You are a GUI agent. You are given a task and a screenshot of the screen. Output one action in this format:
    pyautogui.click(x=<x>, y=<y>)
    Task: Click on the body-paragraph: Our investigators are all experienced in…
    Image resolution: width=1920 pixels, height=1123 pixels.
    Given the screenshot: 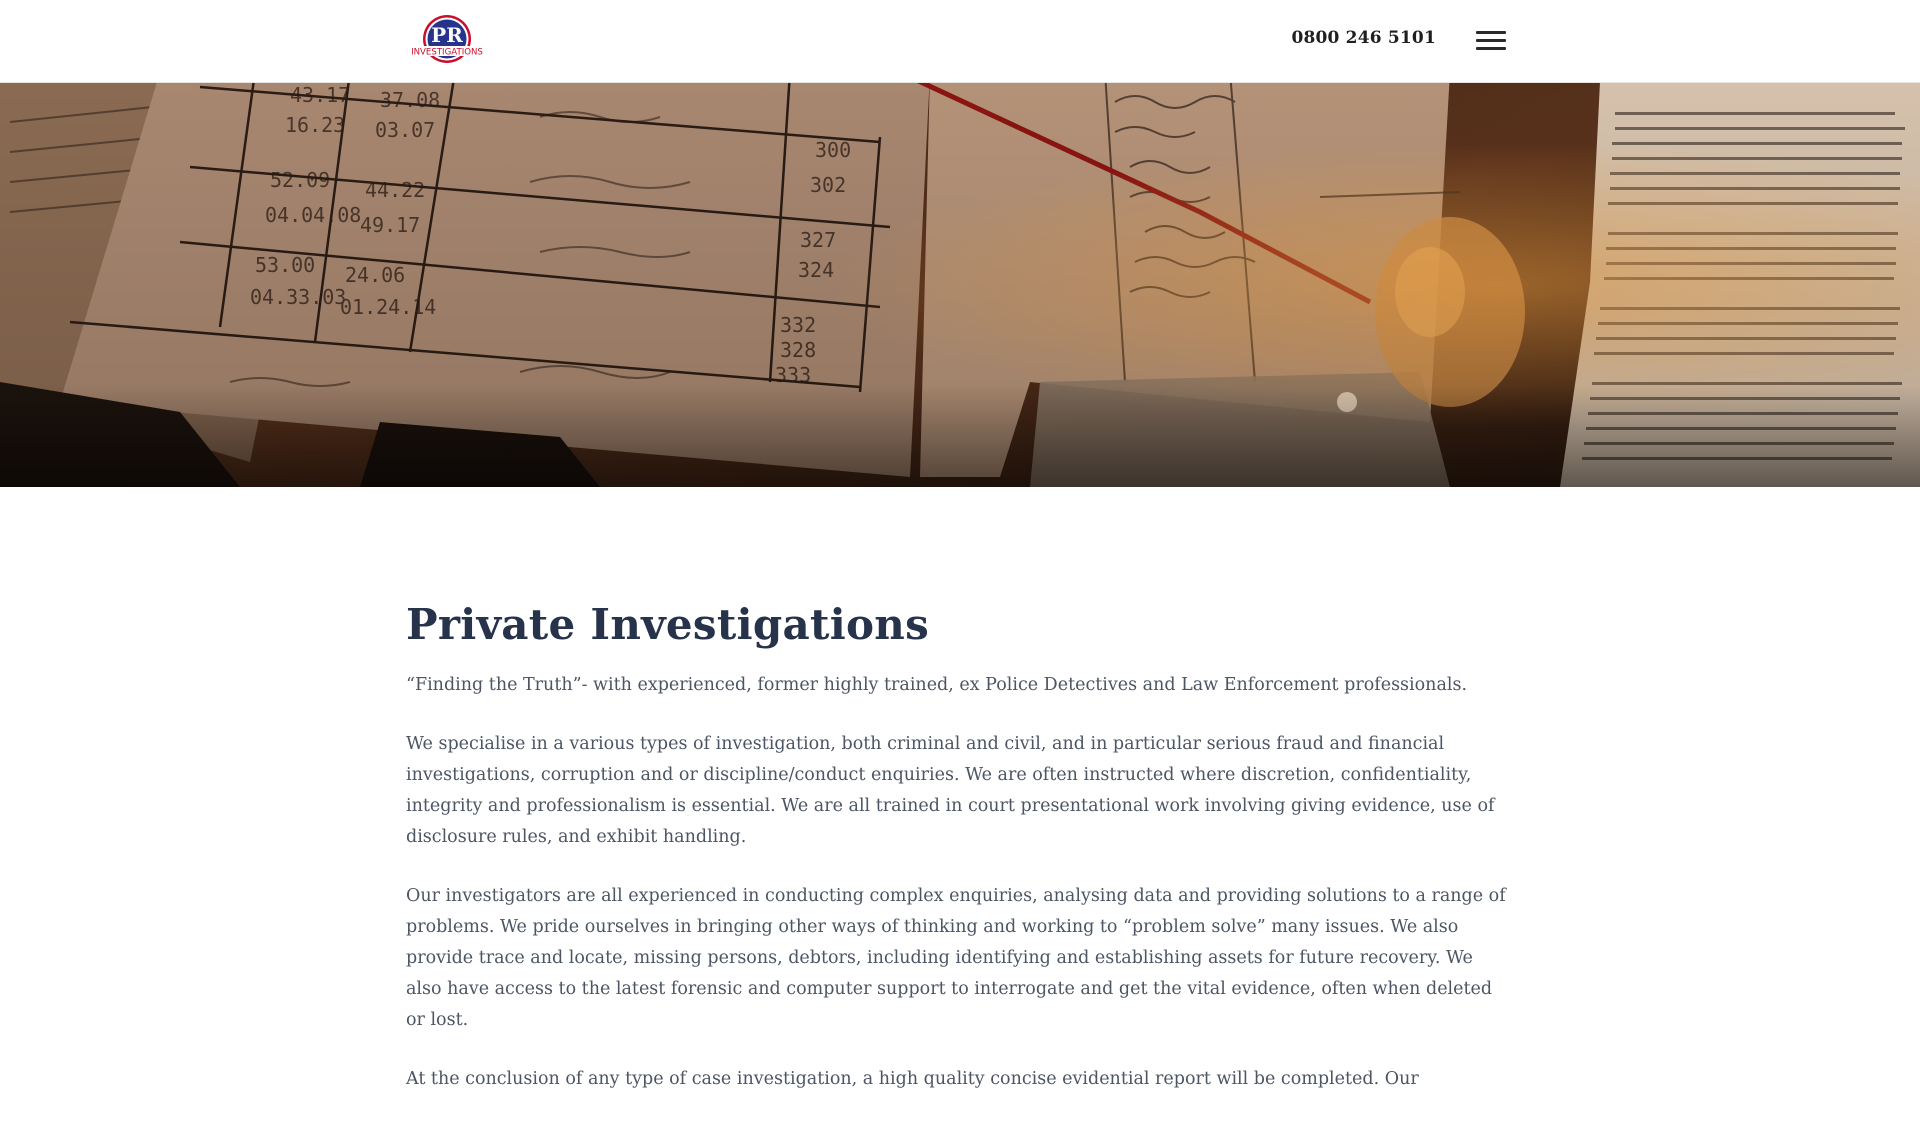 What is the action you would take?
    pyautogui.click(x=956, y=958)
    